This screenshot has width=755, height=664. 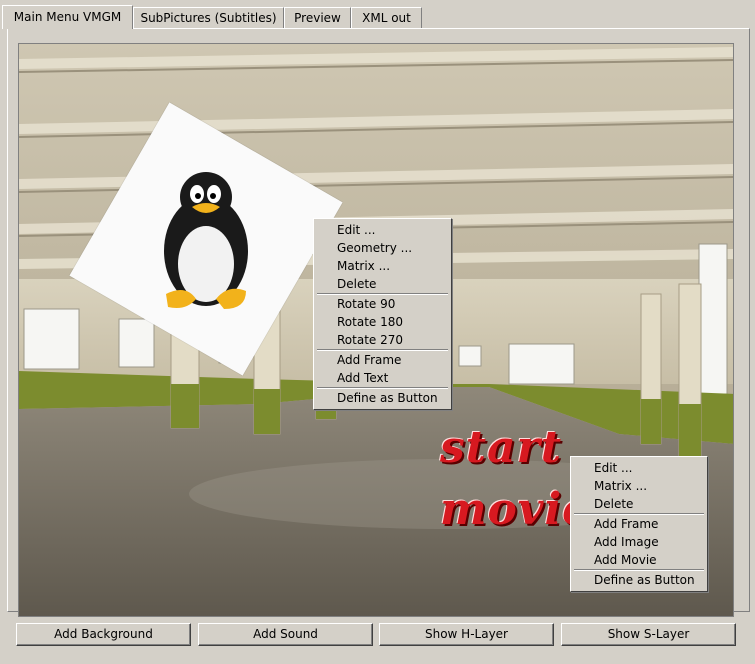 What do you see at coordinates (639, 560) in the screenshot?
I see `menu-item-add-movie: Add Movie` at bounding box center [639, 560].